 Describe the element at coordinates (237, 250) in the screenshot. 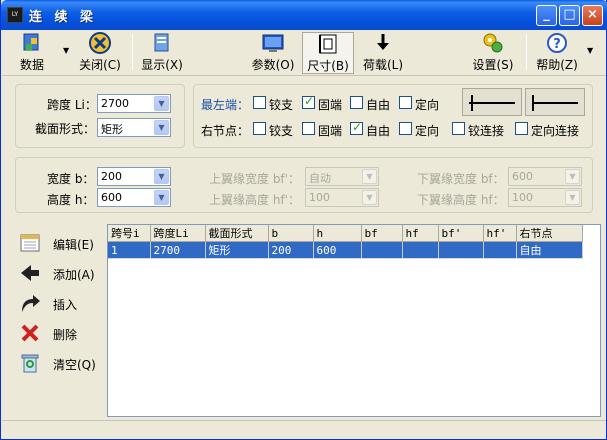

I see `table-cell: 矩形` at that location.